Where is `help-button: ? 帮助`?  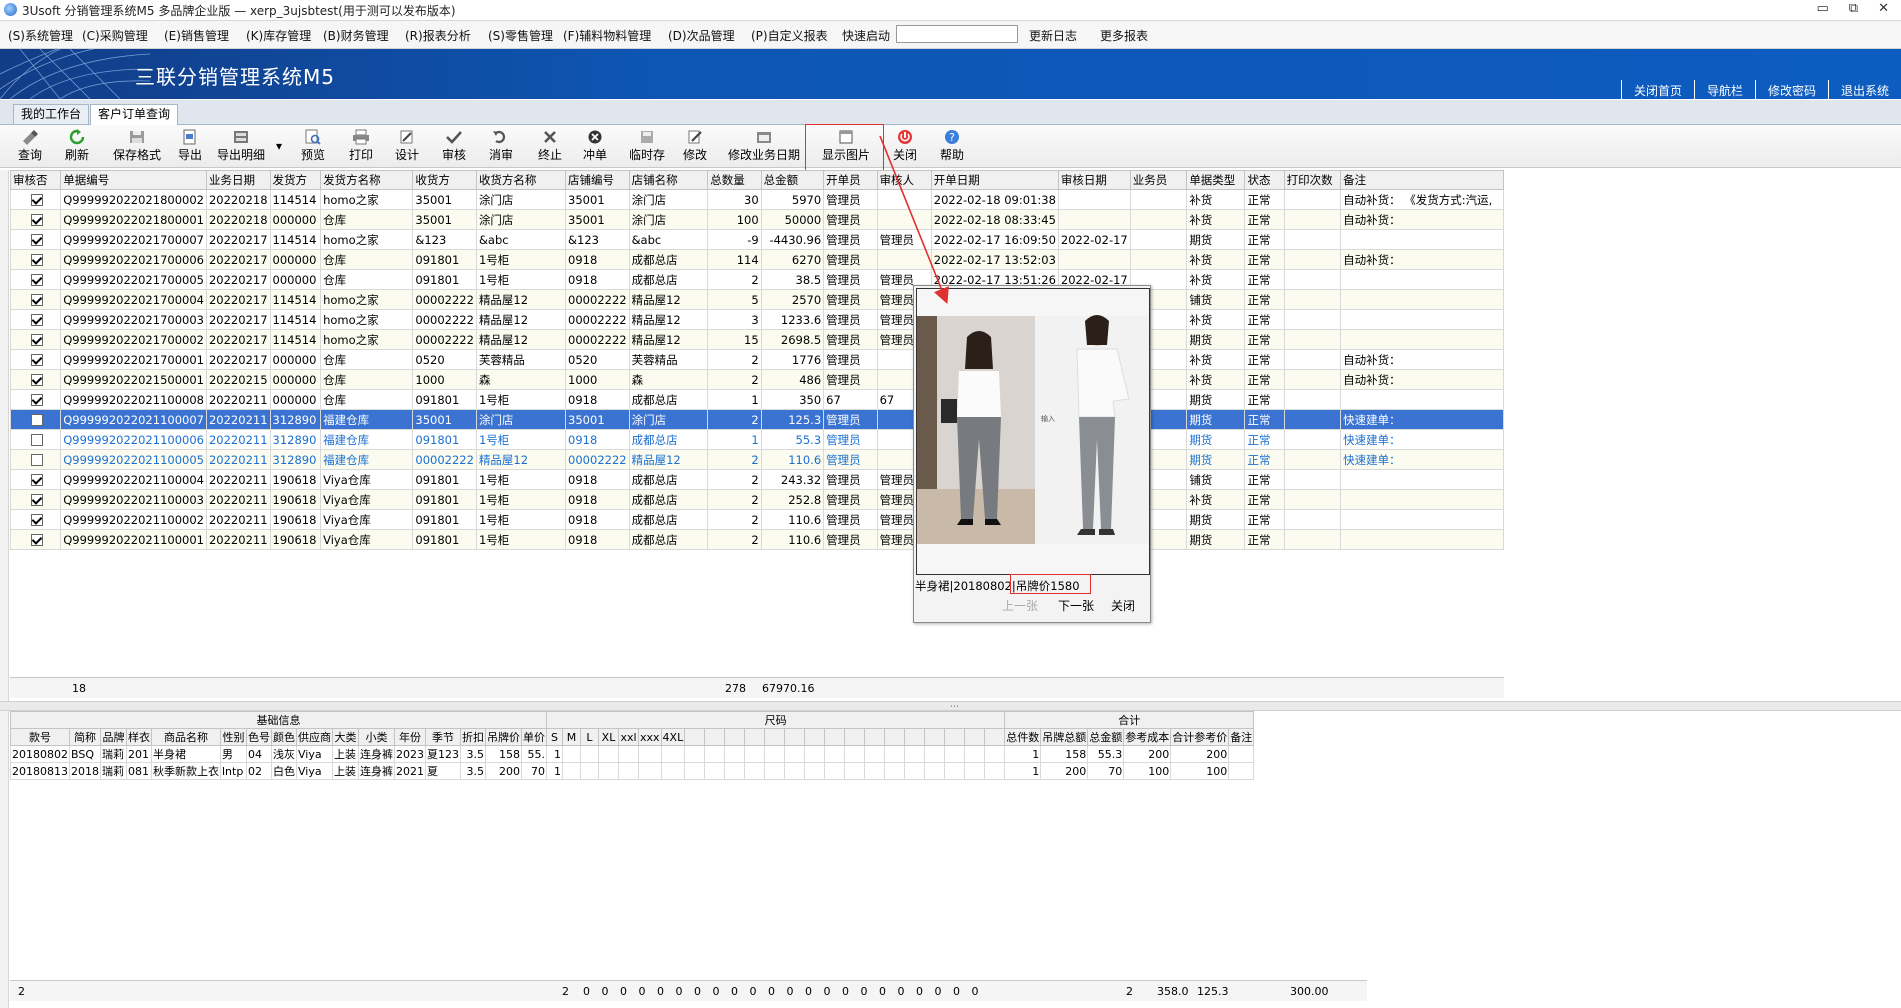 help-button: ? 帮助 is located at coordinates (952, 147).